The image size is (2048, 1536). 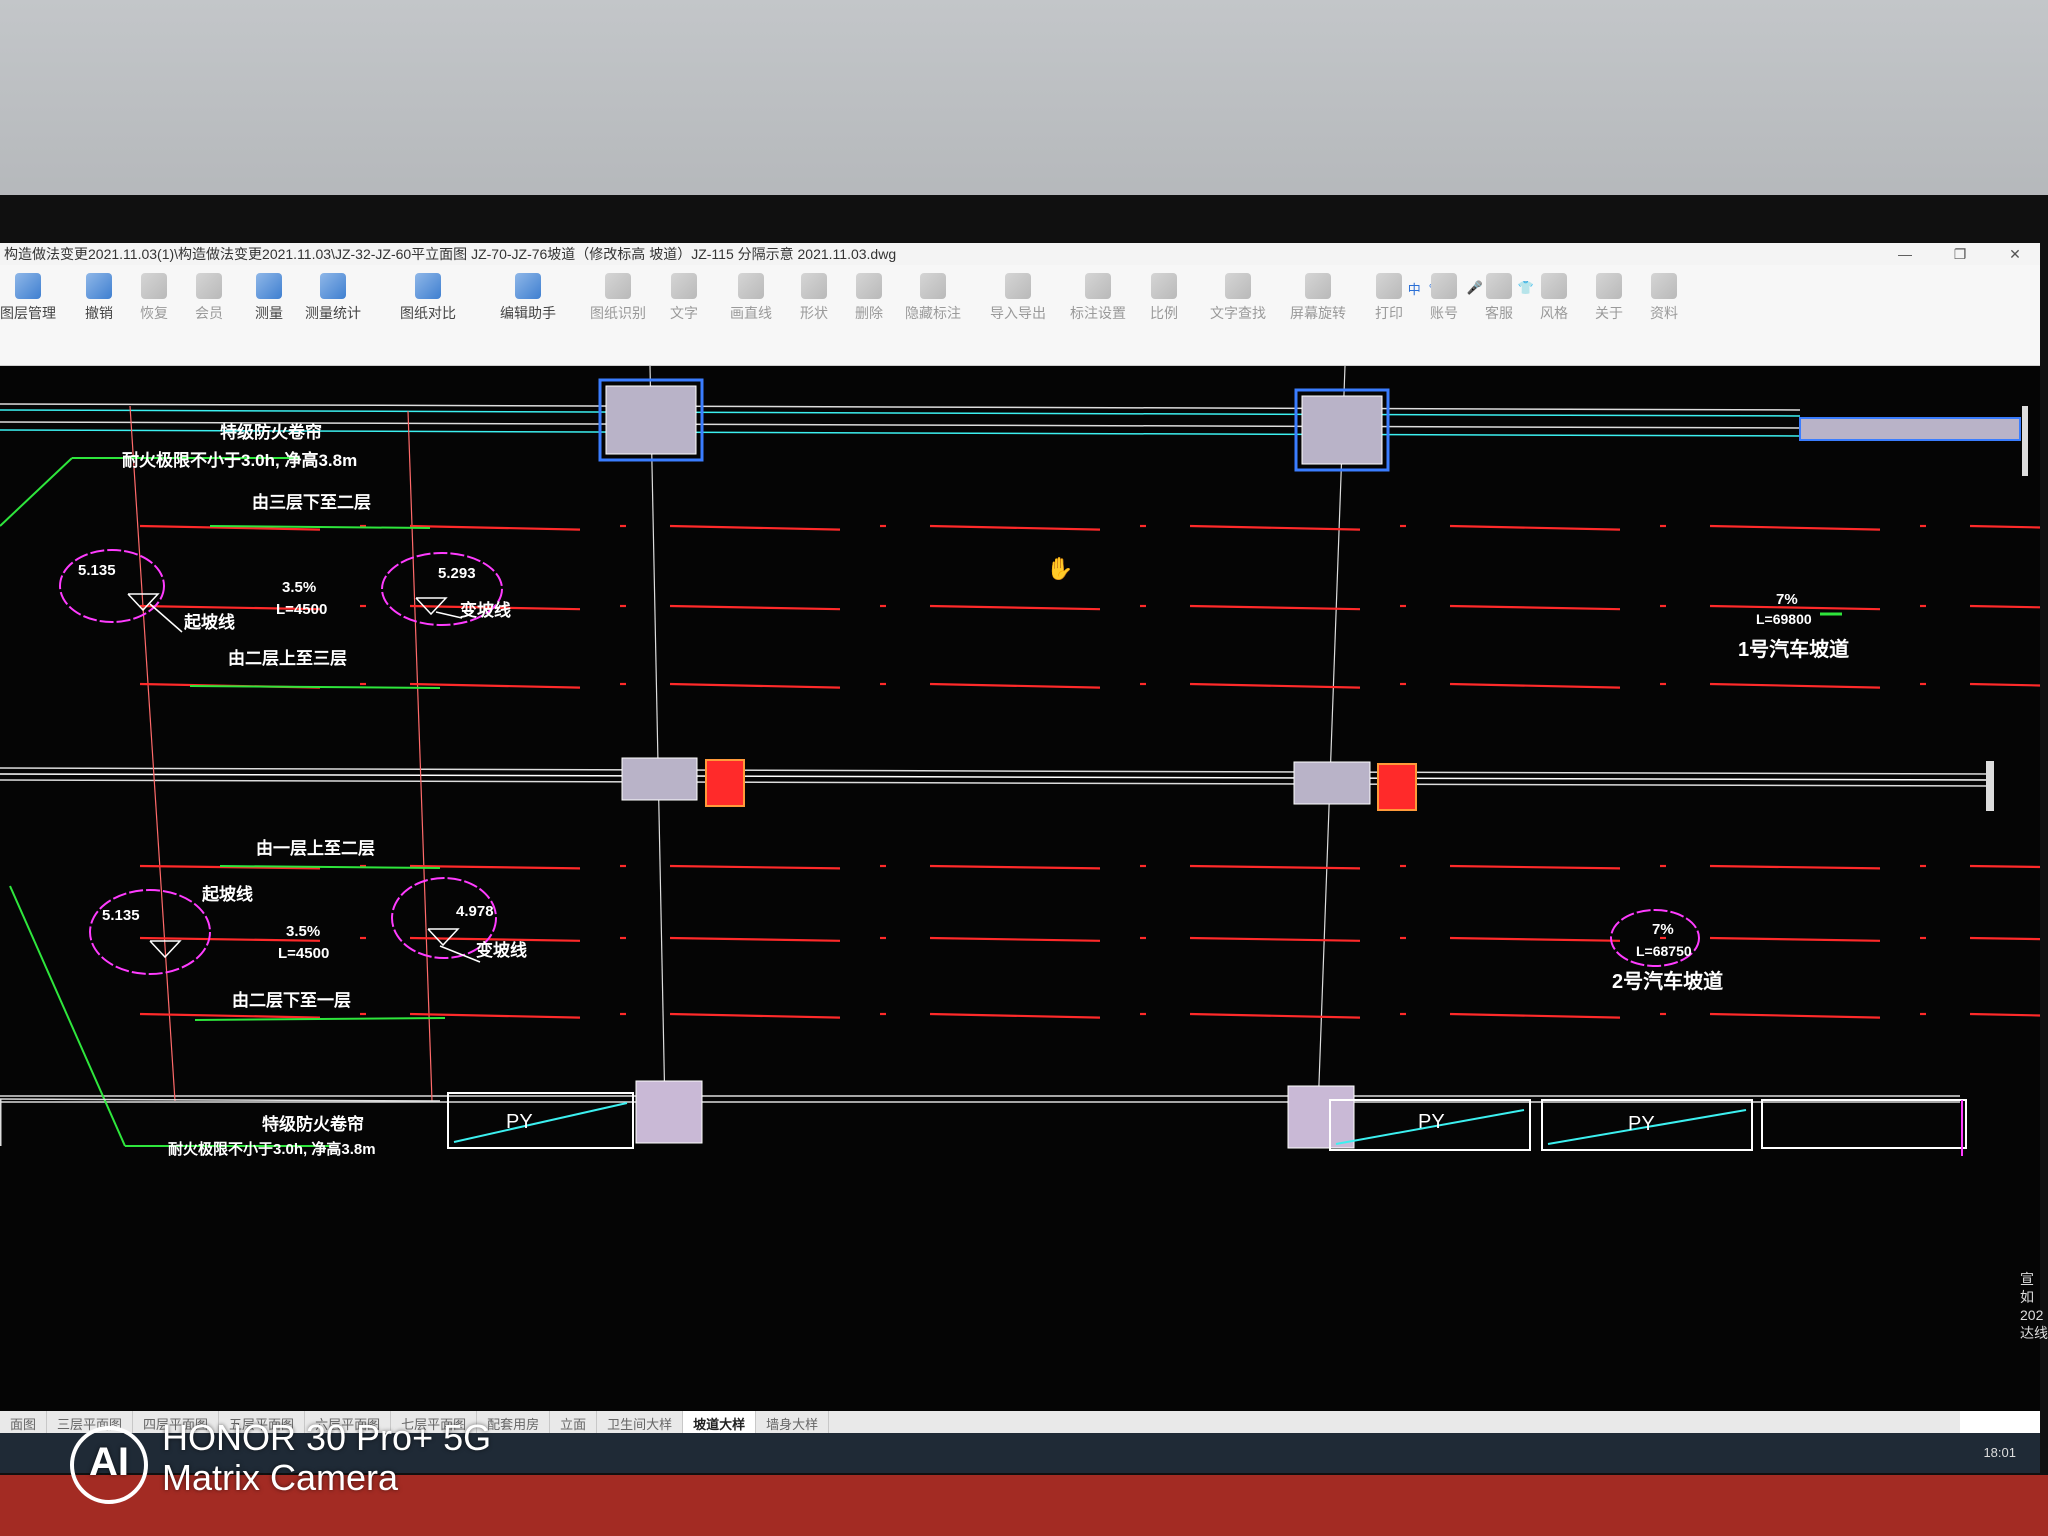 What do you see at coordinates (684, 286) in the screenshot?
I see `text-icon` at bounding box center [684, 286].